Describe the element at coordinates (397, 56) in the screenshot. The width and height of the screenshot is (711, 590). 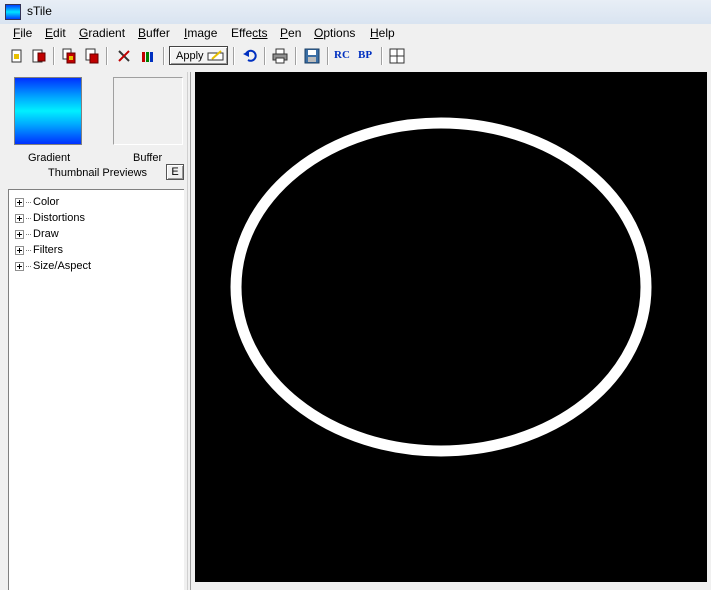
I see `grid-icon` at that location.